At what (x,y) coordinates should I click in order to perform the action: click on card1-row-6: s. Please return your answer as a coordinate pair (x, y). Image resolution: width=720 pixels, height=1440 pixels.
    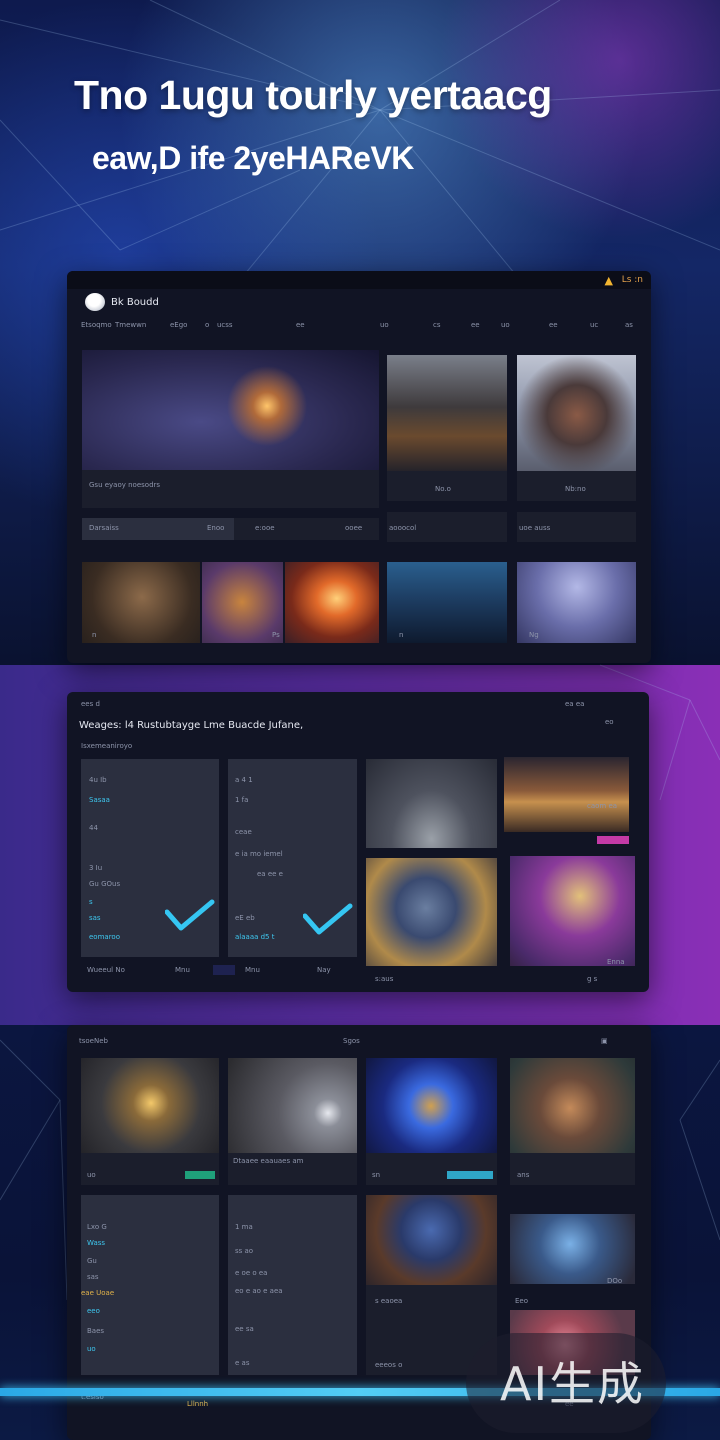
    Looking at the image, I should click on (91, 902).